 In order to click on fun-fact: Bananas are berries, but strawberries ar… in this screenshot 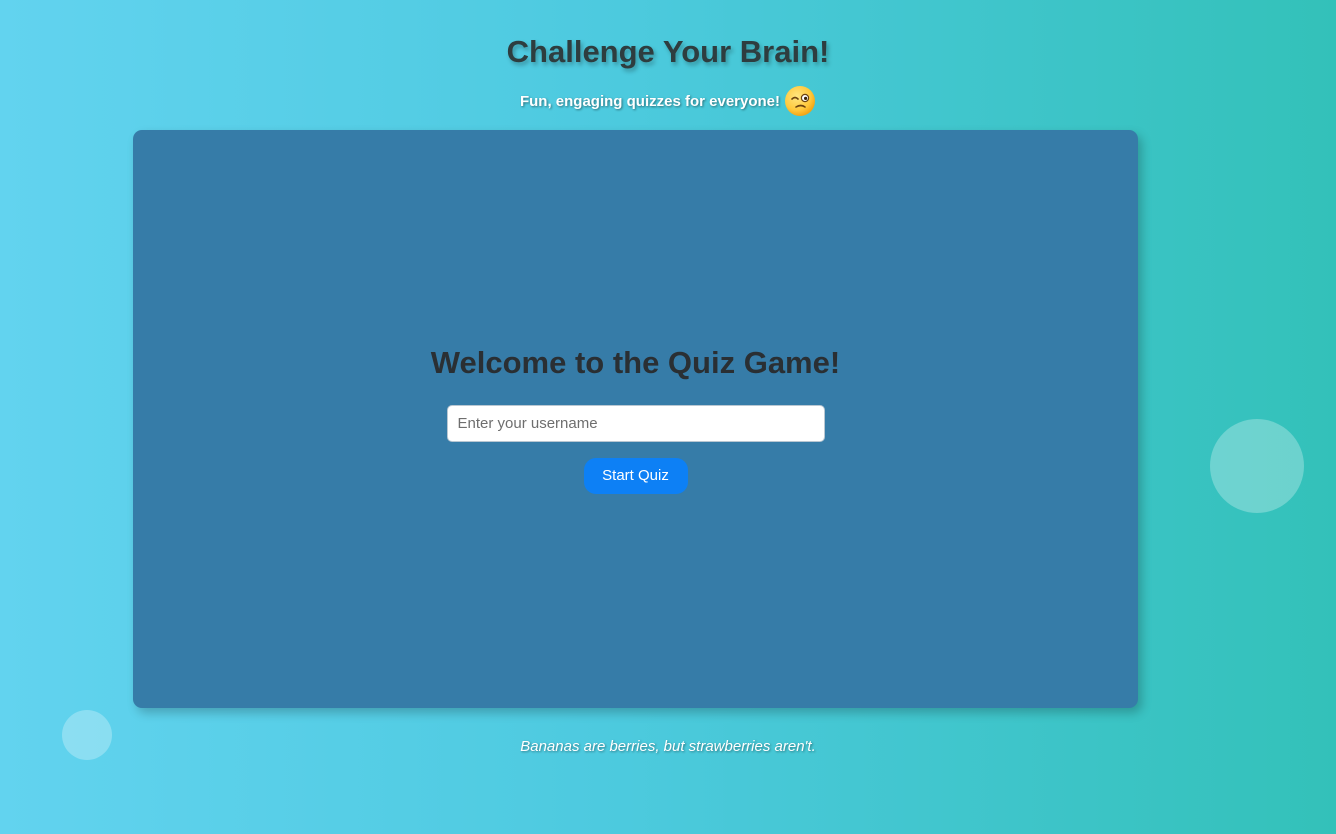, I will do `click(668, 746)`.